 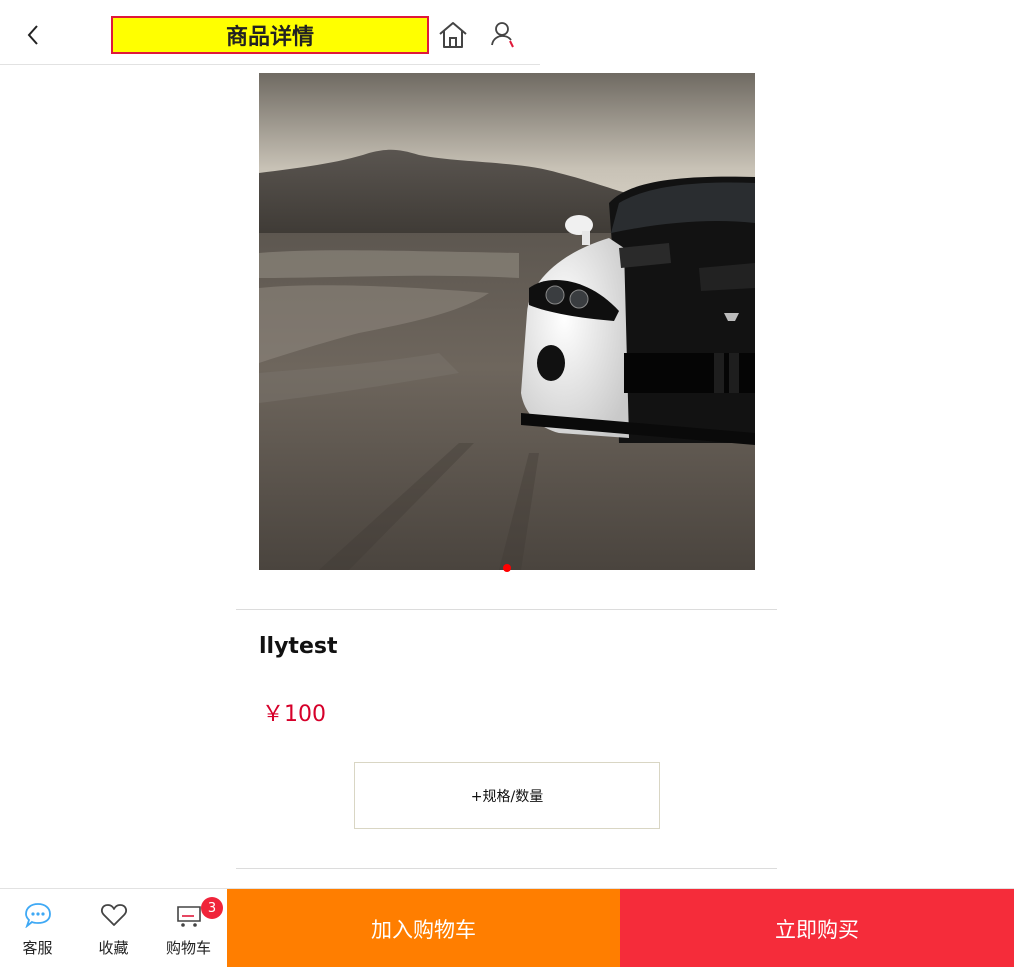 I want to click on cart-count-badge: 3, so click(x=212, y=908).